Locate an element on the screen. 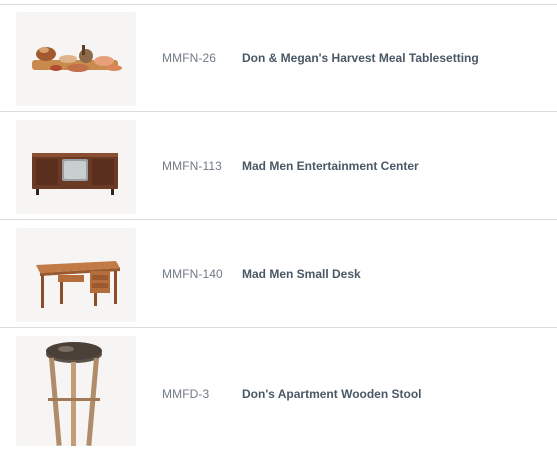 This screenshot has width=557, height=459. wooden-stool-thumbnail is located at coordinates (76, 391).